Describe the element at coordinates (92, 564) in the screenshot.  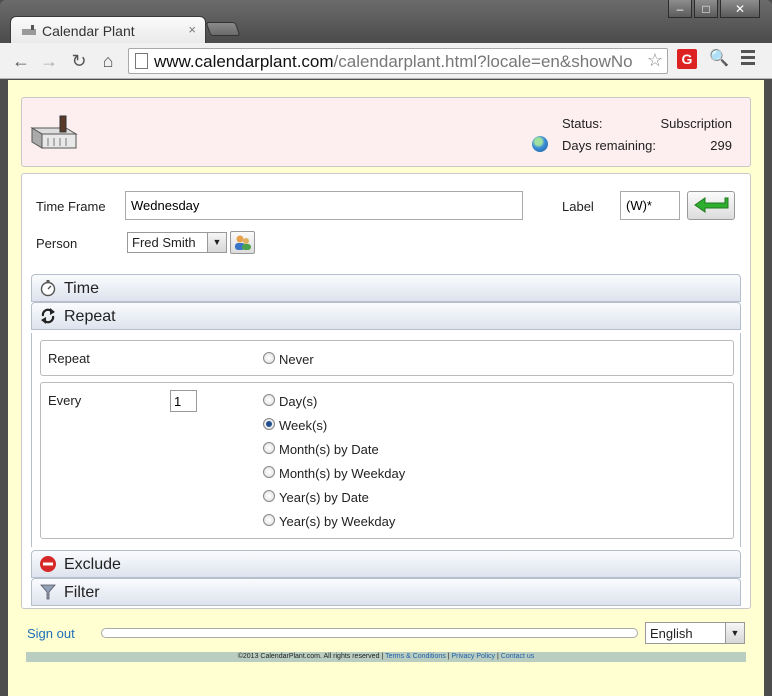
I see `section-exclude-title: Exclude` at that location.